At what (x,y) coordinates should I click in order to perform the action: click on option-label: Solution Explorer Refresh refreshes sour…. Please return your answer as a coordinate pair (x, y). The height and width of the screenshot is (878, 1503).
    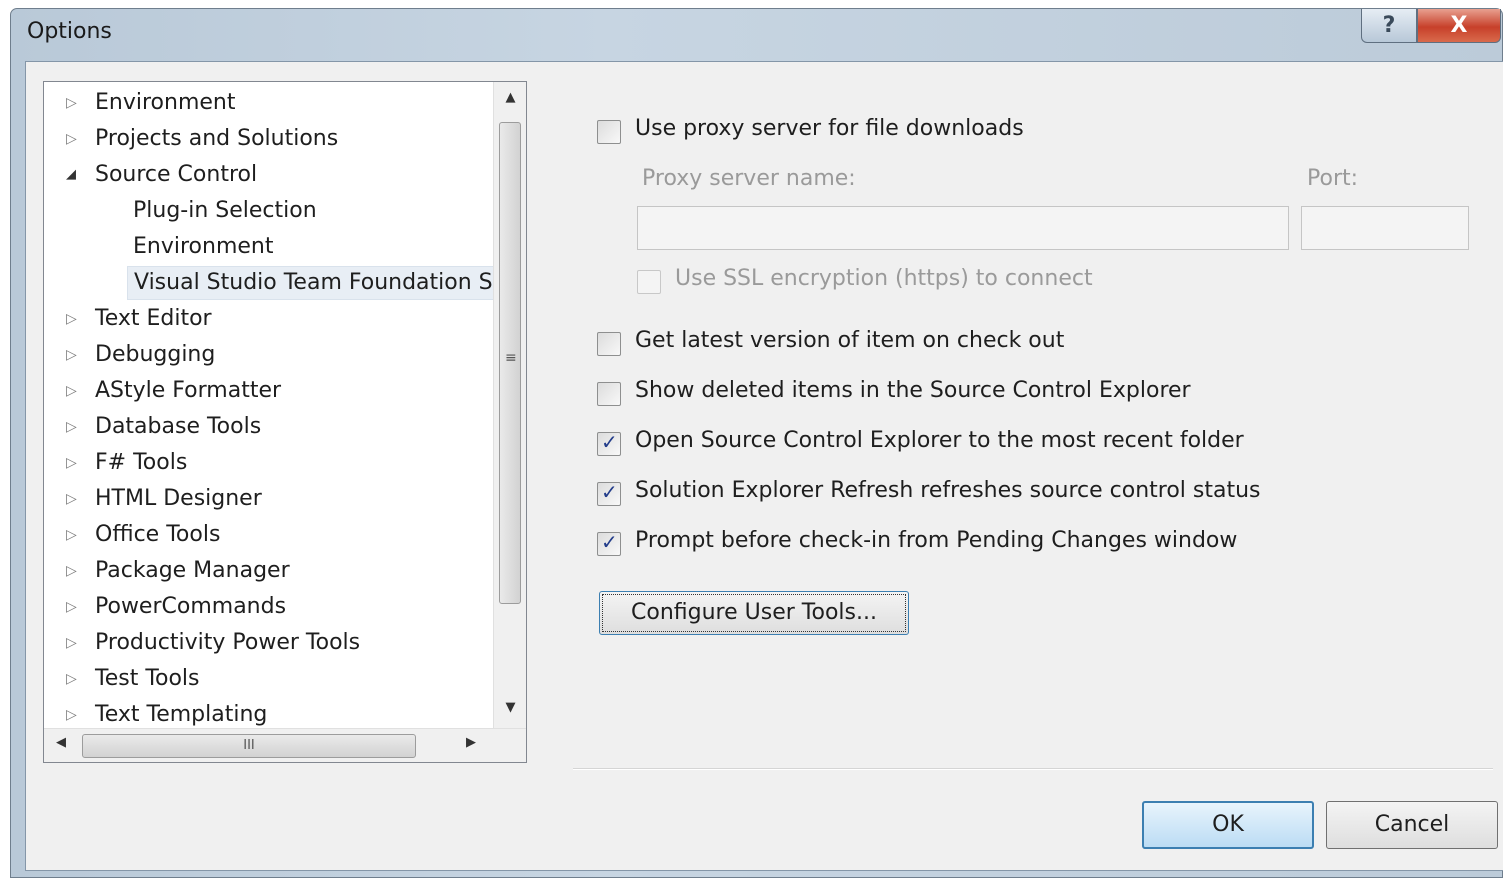
    Looking at the image, I should click on (948, 490).